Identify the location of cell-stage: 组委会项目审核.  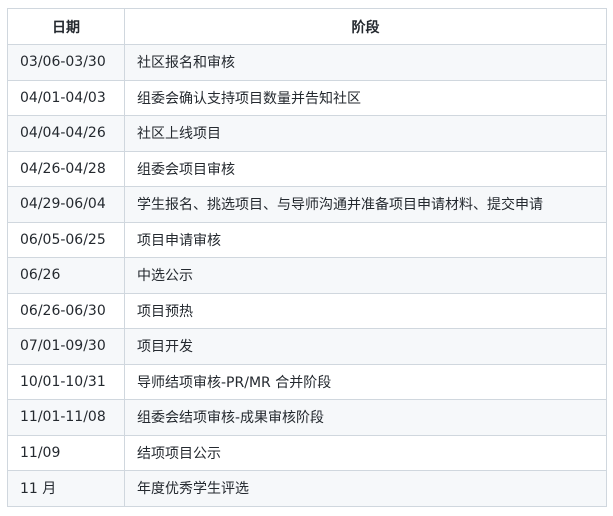
(365, 168).